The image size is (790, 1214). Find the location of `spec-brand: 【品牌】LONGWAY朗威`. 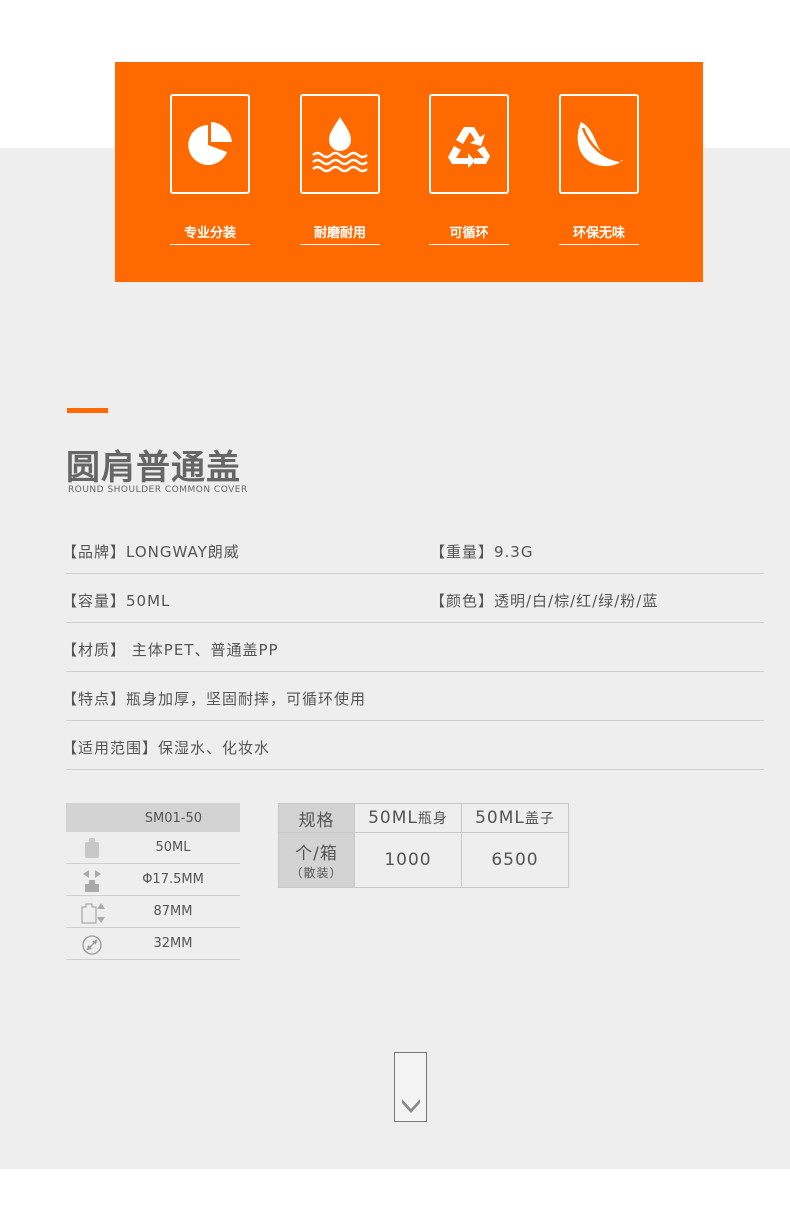

spec-brand: 【品牌】LONGWAY朗威 is located at coordinates (151, 552).